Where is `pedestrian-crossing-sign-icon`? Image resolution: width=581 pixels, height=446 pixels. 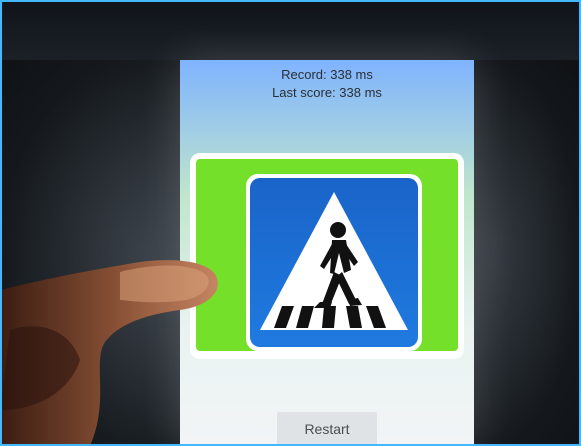
pedestrian-crossing-sign-icon is located at coordinates (334, 262).